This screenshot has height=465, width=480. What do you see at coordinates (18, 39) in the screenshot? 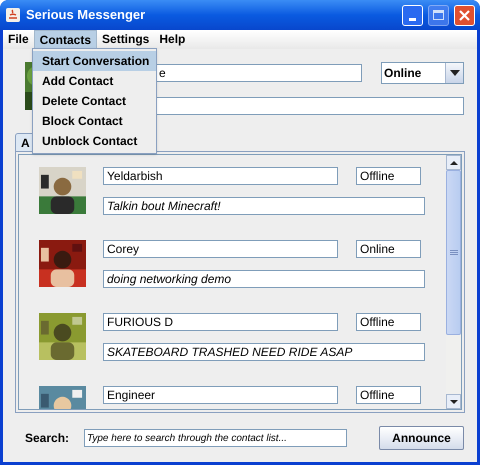
I see `menu-item: File` at bounding box center [18, 39].